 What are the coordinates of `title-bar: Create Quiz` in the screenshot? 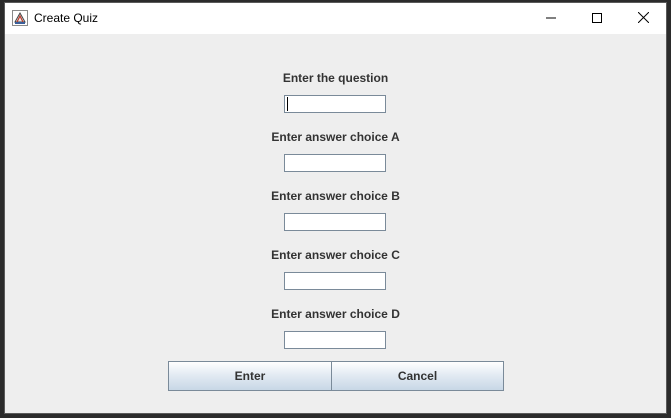 It's located at (335, 18).